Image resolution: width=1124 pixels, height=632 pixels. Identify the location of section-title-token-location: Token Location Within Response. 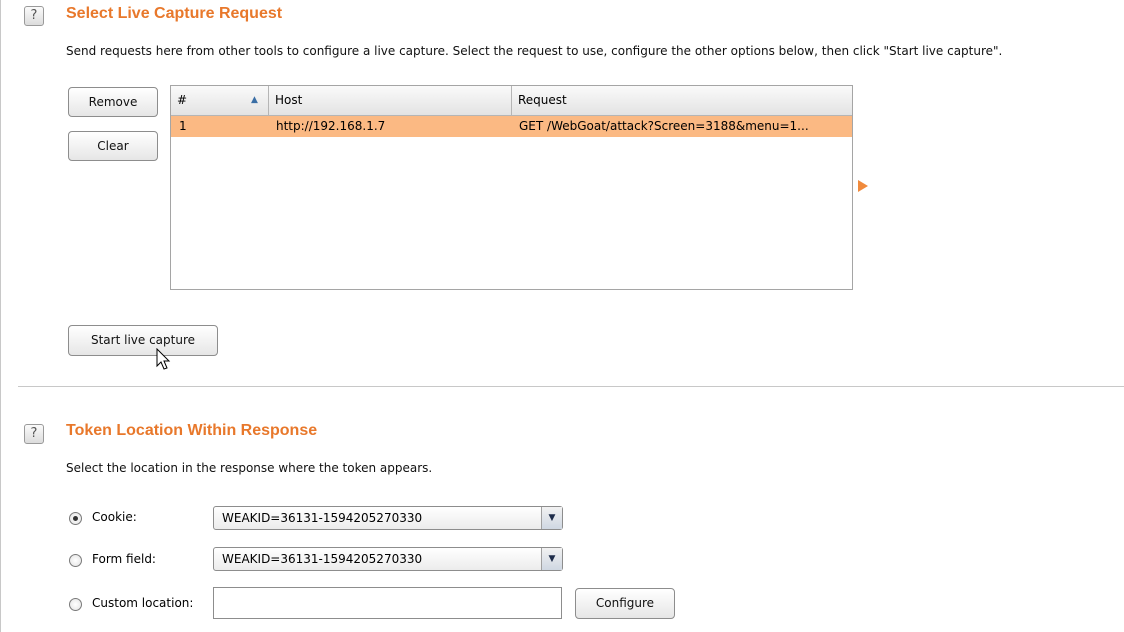
(192, 430).